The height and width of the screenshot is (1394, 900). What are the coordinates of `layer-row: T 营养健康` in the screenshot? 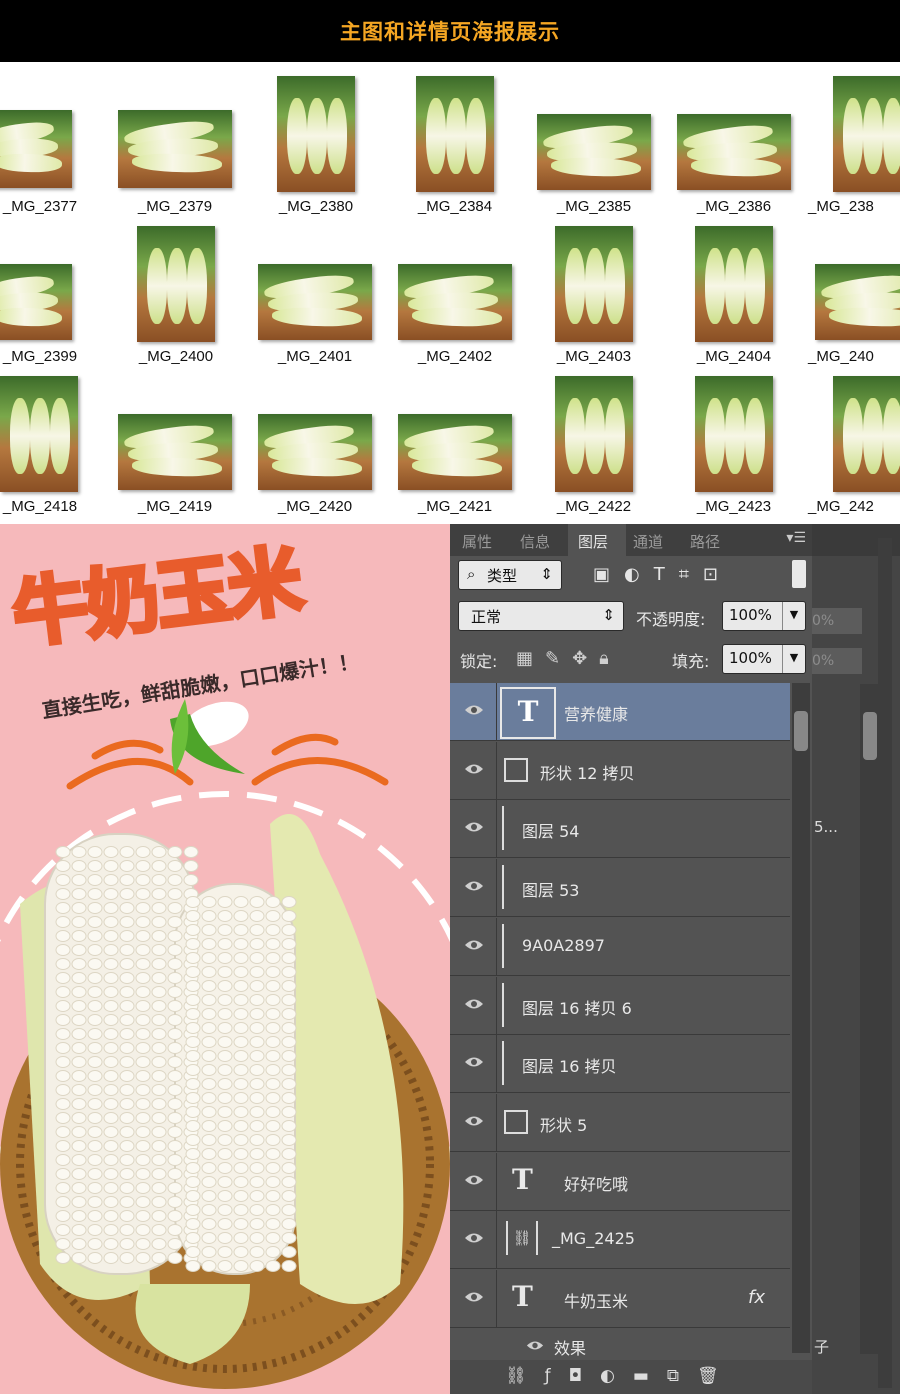 It's located at (620, 712).